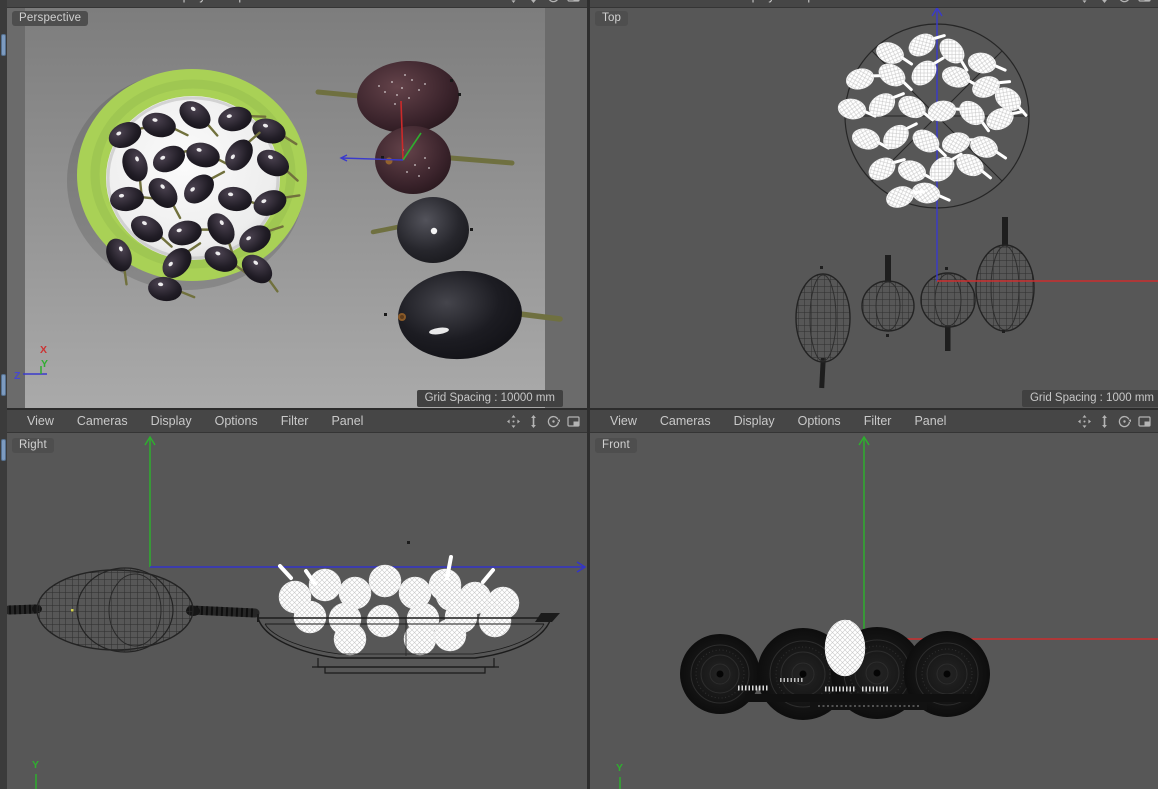 The image size is (1158, 789). Describe the element at coordinates (33, 445) in the screenshot. I see `viewport-label: Right` at that location.